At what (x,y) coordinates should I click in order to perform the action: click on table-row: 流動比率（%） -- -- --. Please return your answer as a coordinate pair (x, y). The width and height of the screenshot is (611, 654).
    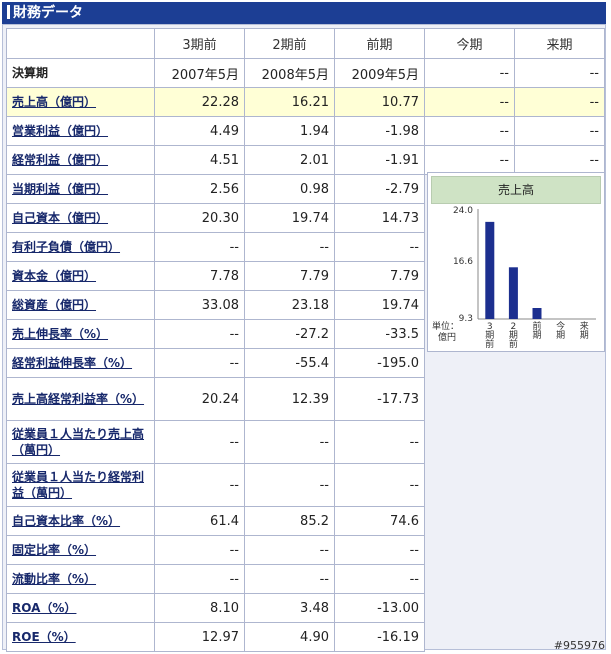
    Looking at the image, I should click on (305, 579).